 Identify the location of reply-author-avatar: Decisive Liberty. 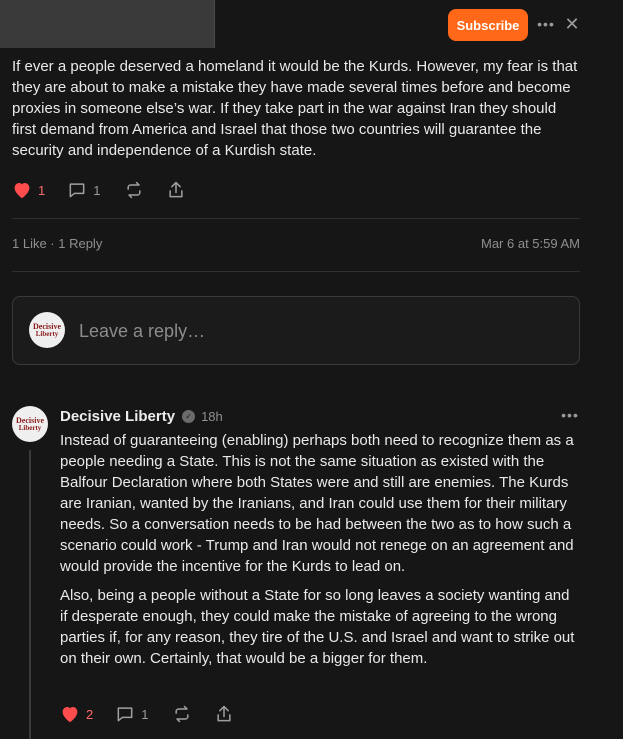
(30, 424).